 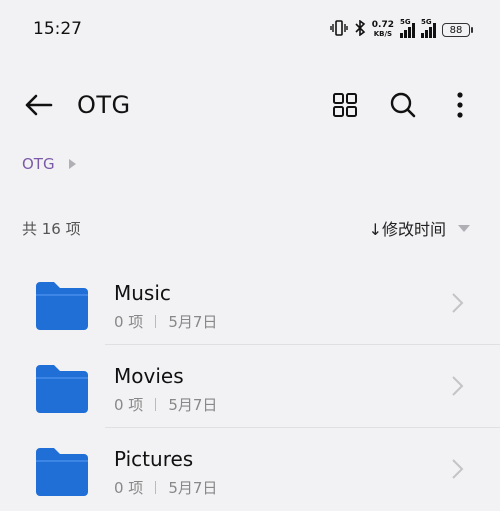 What do you see at coordinates (407, 229) in the screenshot?
I see `sort-label: ↓修改时间` at bounding box center [407, 229].